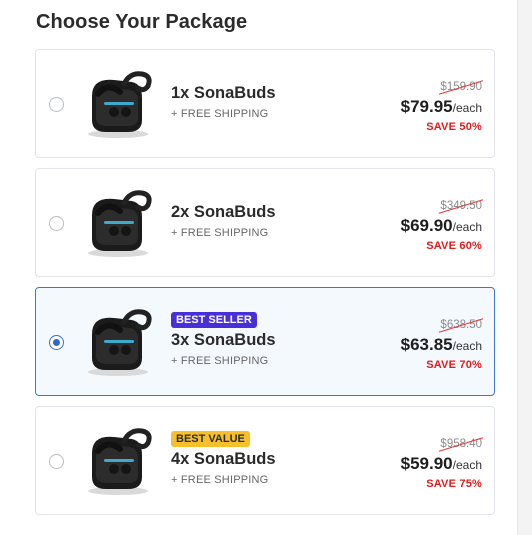 The image size is (532, 535). What do you see at coordinates (461, 326) in the screenshot?
I see `original-price: $638.50` at bounding box center [461, 326].